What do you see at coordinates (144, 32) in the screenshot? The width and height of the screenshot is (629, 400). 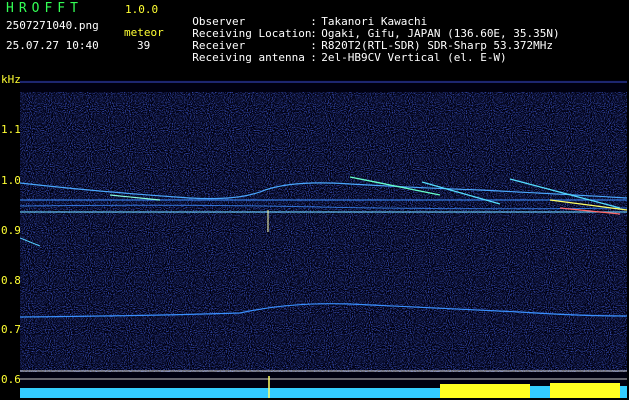 I see `meteor-label: meteor` at bounding box center [144, 32].